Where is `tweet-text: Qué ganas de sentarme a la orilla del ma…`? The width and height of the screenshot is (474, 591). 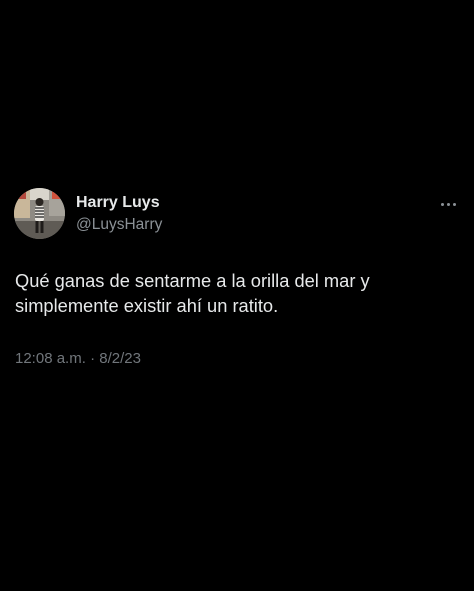 tweet-text: Qué ganas de sentarme a la orilla del ma… is located at coordinates (235, 293).